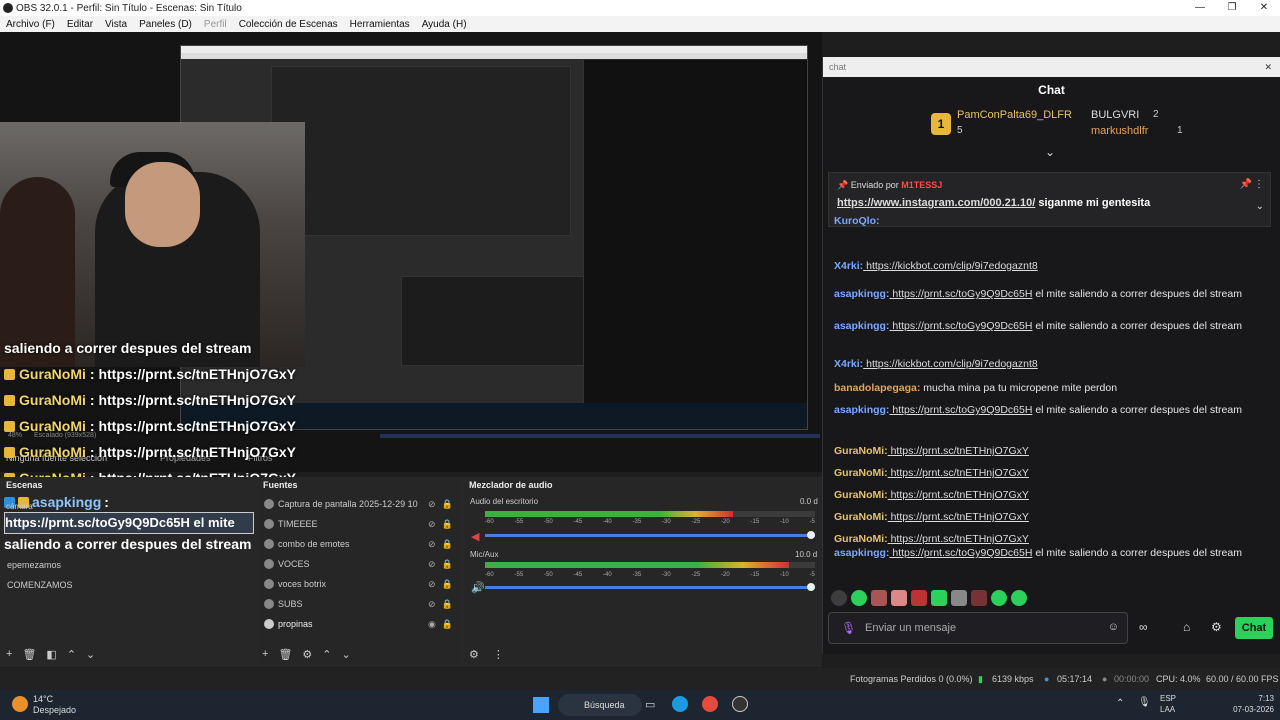  I want to click on language-code: ESP, so click(1168, 698).